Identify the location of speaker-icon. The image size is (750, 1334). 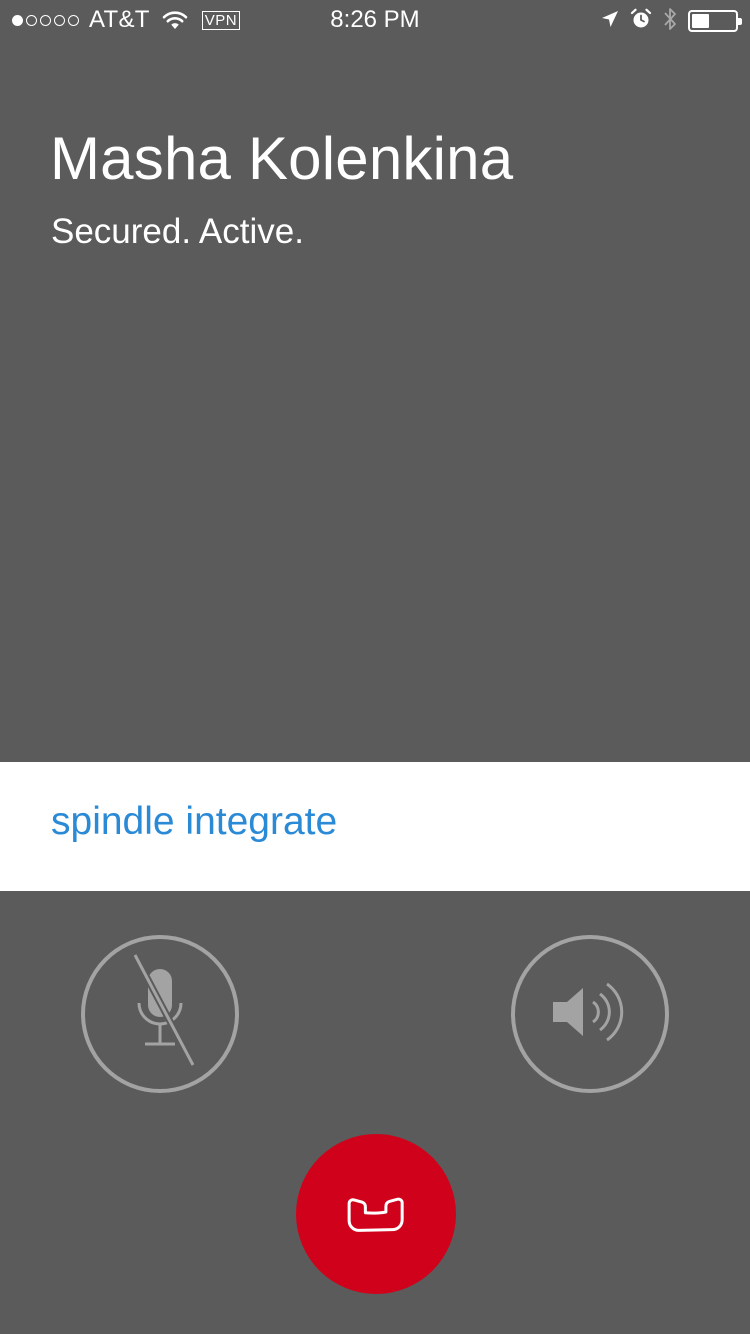
(590, 1014).